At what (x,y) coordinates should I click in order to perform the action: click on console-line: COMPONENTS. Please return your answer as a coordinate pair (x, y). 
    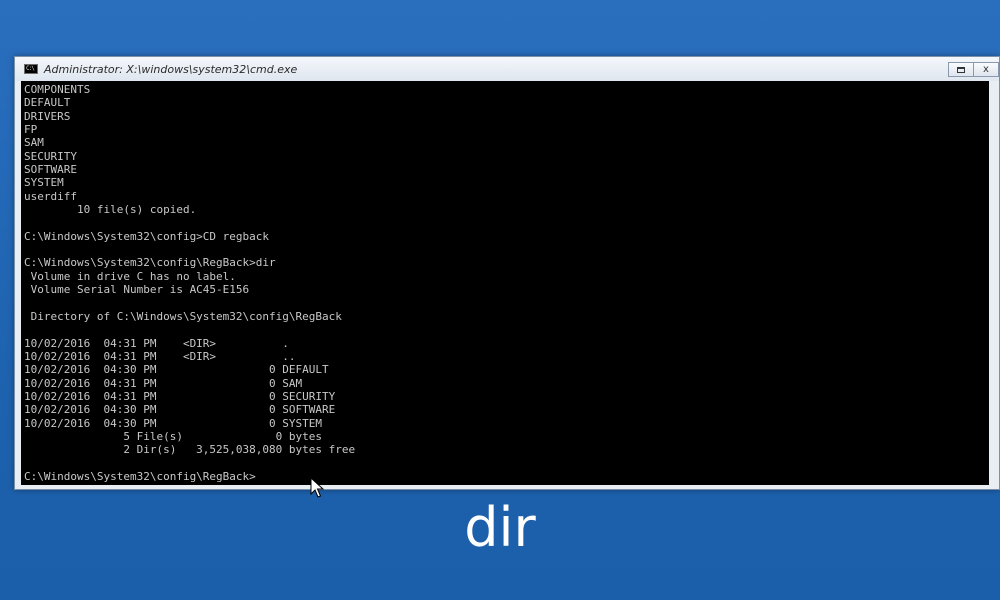
    Looking at the image, I should click on (57, 89).